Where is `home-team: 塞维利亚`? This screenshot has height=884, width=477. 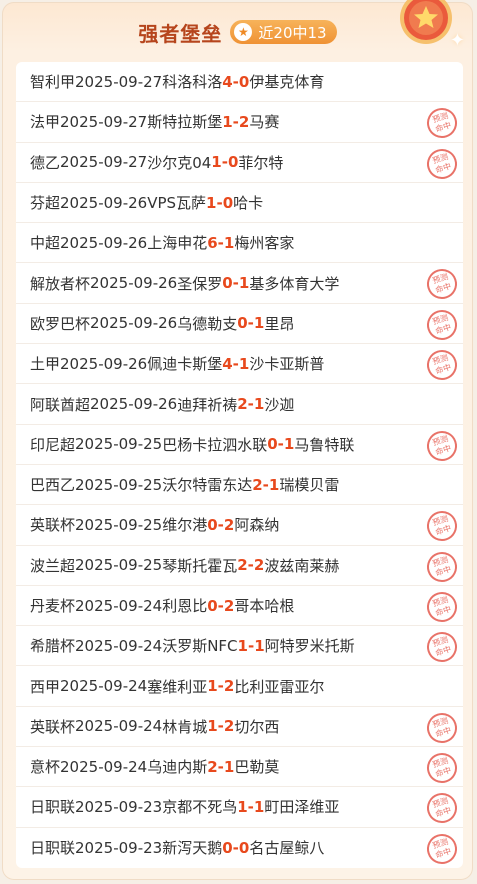
home-team: 塞维利亚 is located at coordinates (177, 686).